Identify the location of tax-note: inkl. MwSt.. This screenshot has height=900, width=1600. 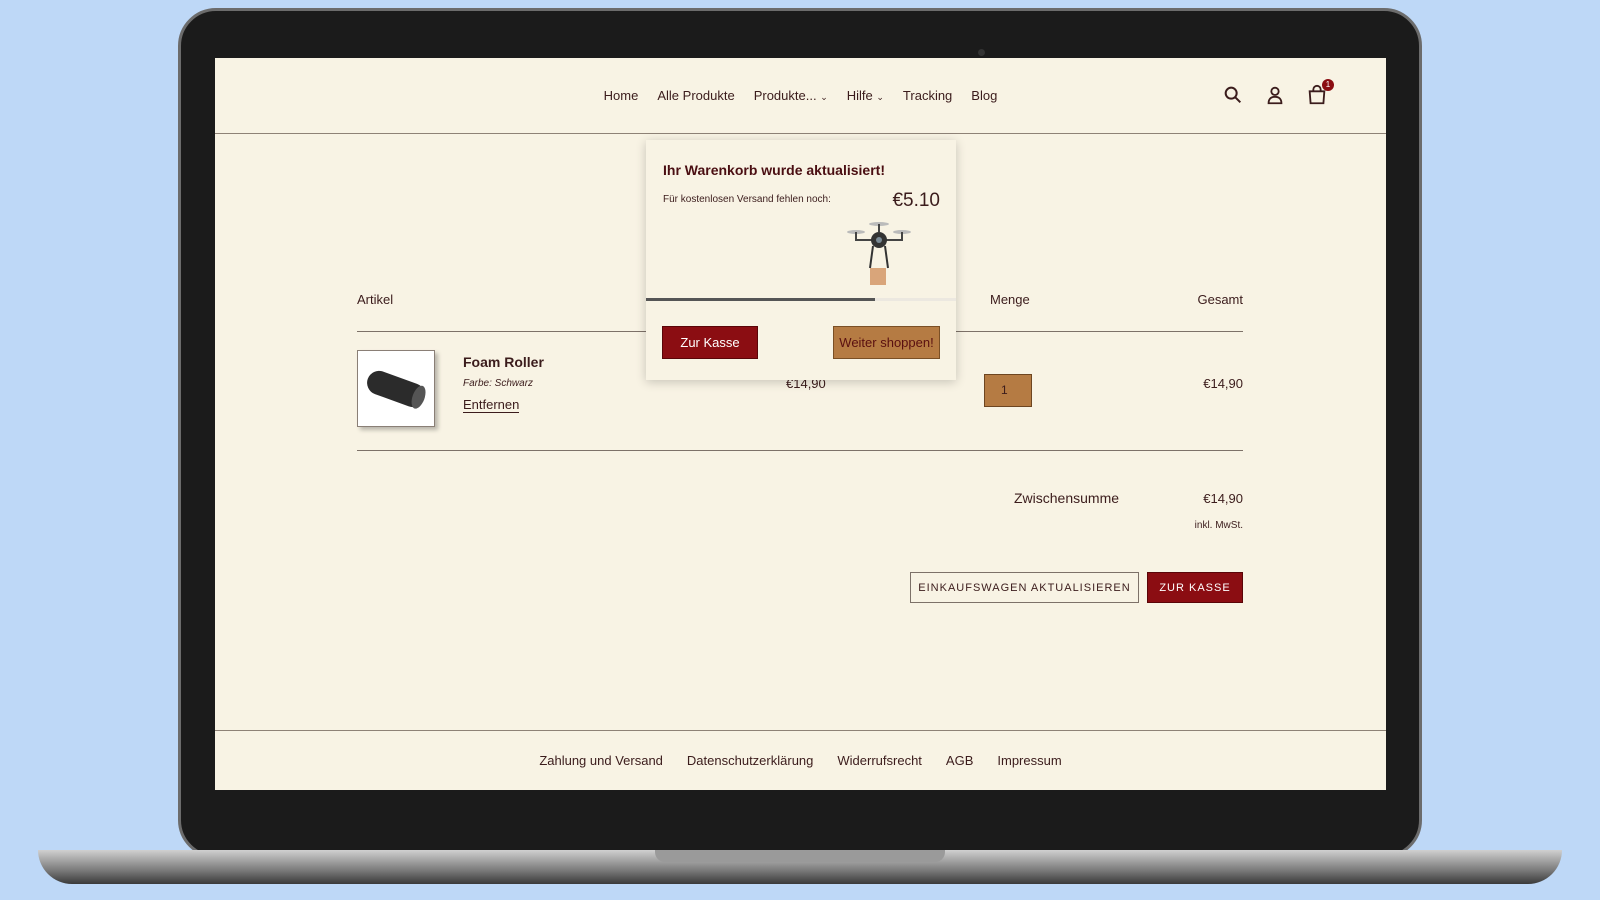
(1218, 525).